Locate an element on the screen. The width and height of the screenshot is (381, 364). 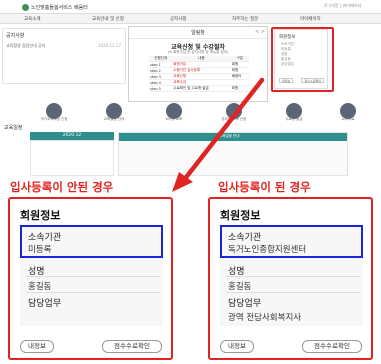
notice-title: 공지사항 is located at coordinates (15, 36).